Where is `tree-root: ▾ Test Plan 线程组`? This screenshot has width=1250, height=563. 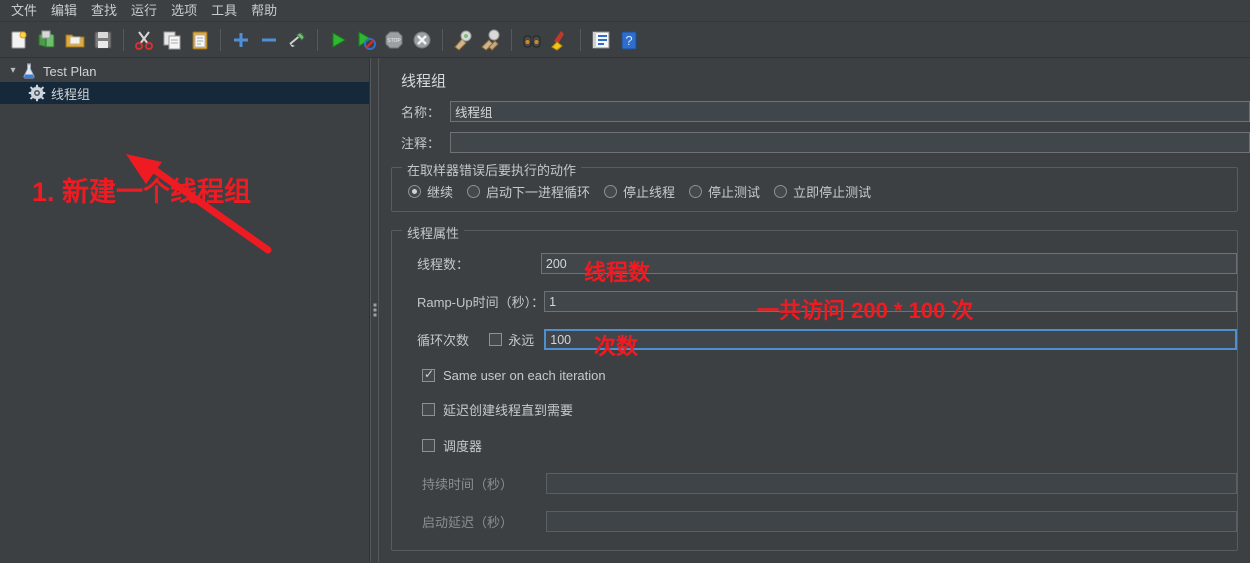 tree-root: ▾ Test Plan 线程组 is located at coordinates (184, 81).